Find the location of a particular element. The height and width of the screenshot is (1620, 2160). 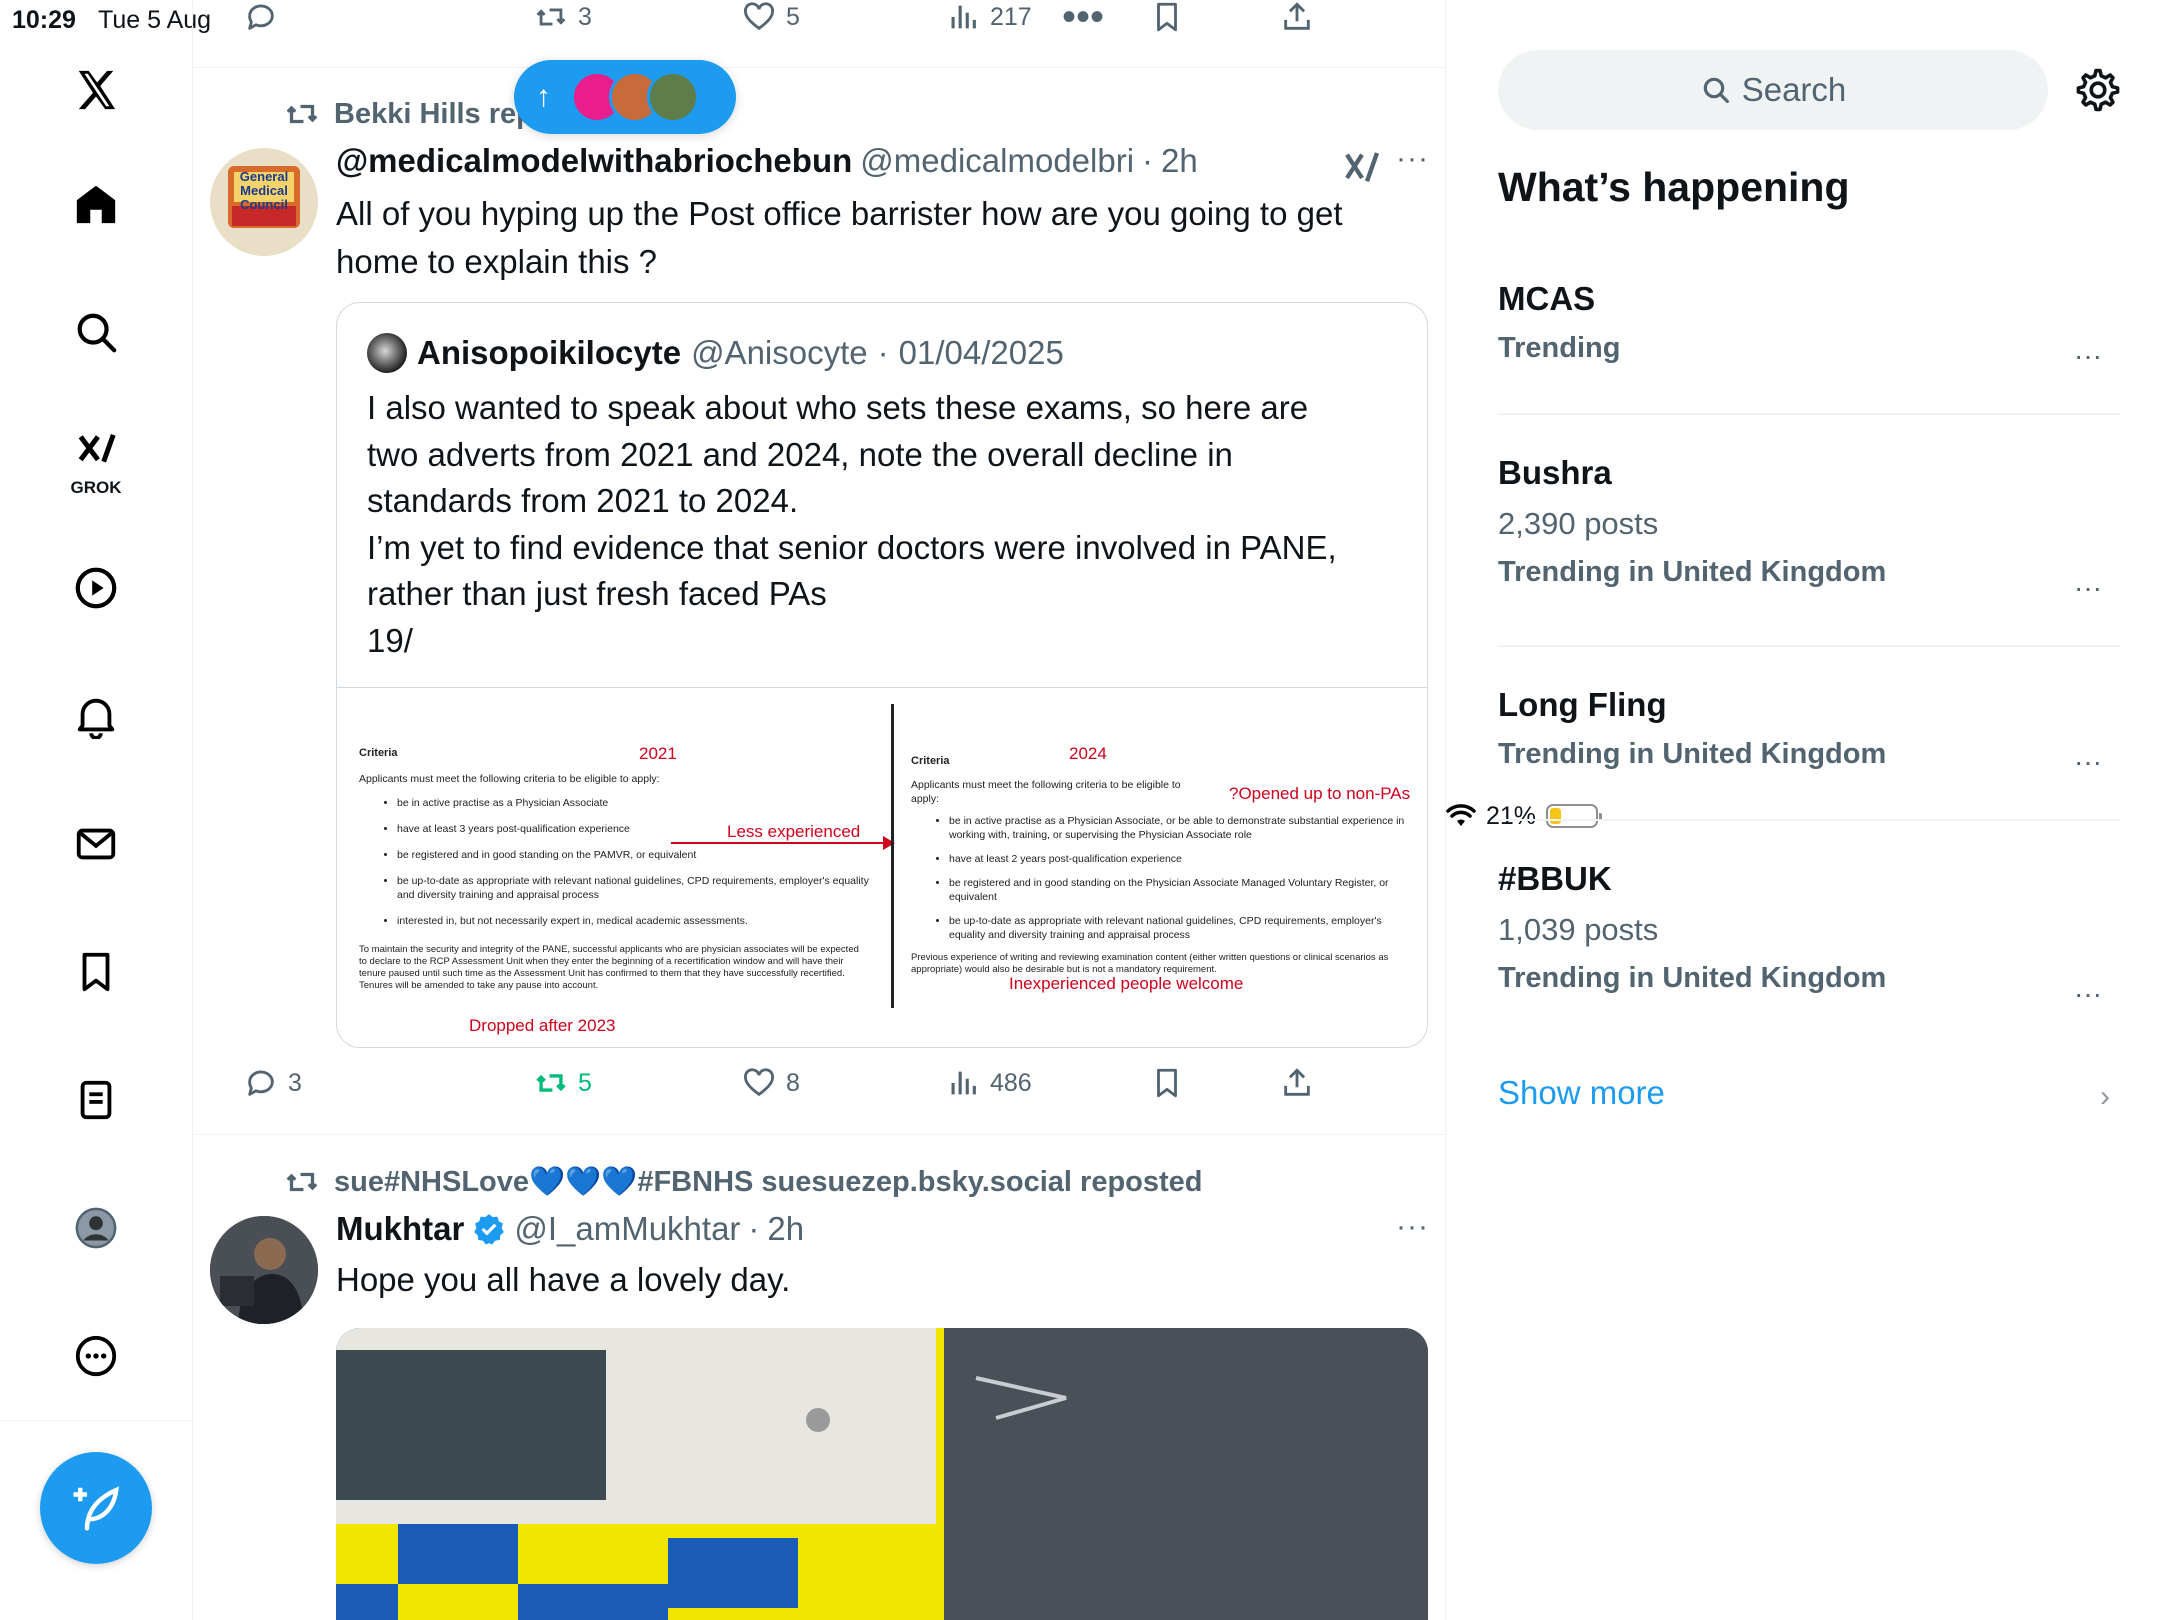

search-input: Search is located at coordinates (1773, 90).